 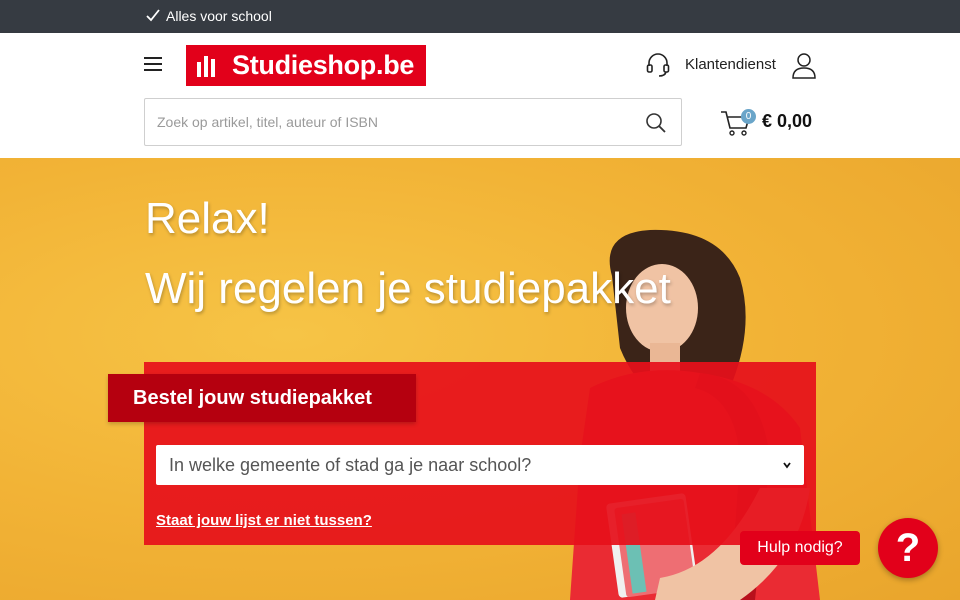 What do you see at coordinates (153, 15) in the screenshot?
I see `check-icon` at bounding box center [153, 15].